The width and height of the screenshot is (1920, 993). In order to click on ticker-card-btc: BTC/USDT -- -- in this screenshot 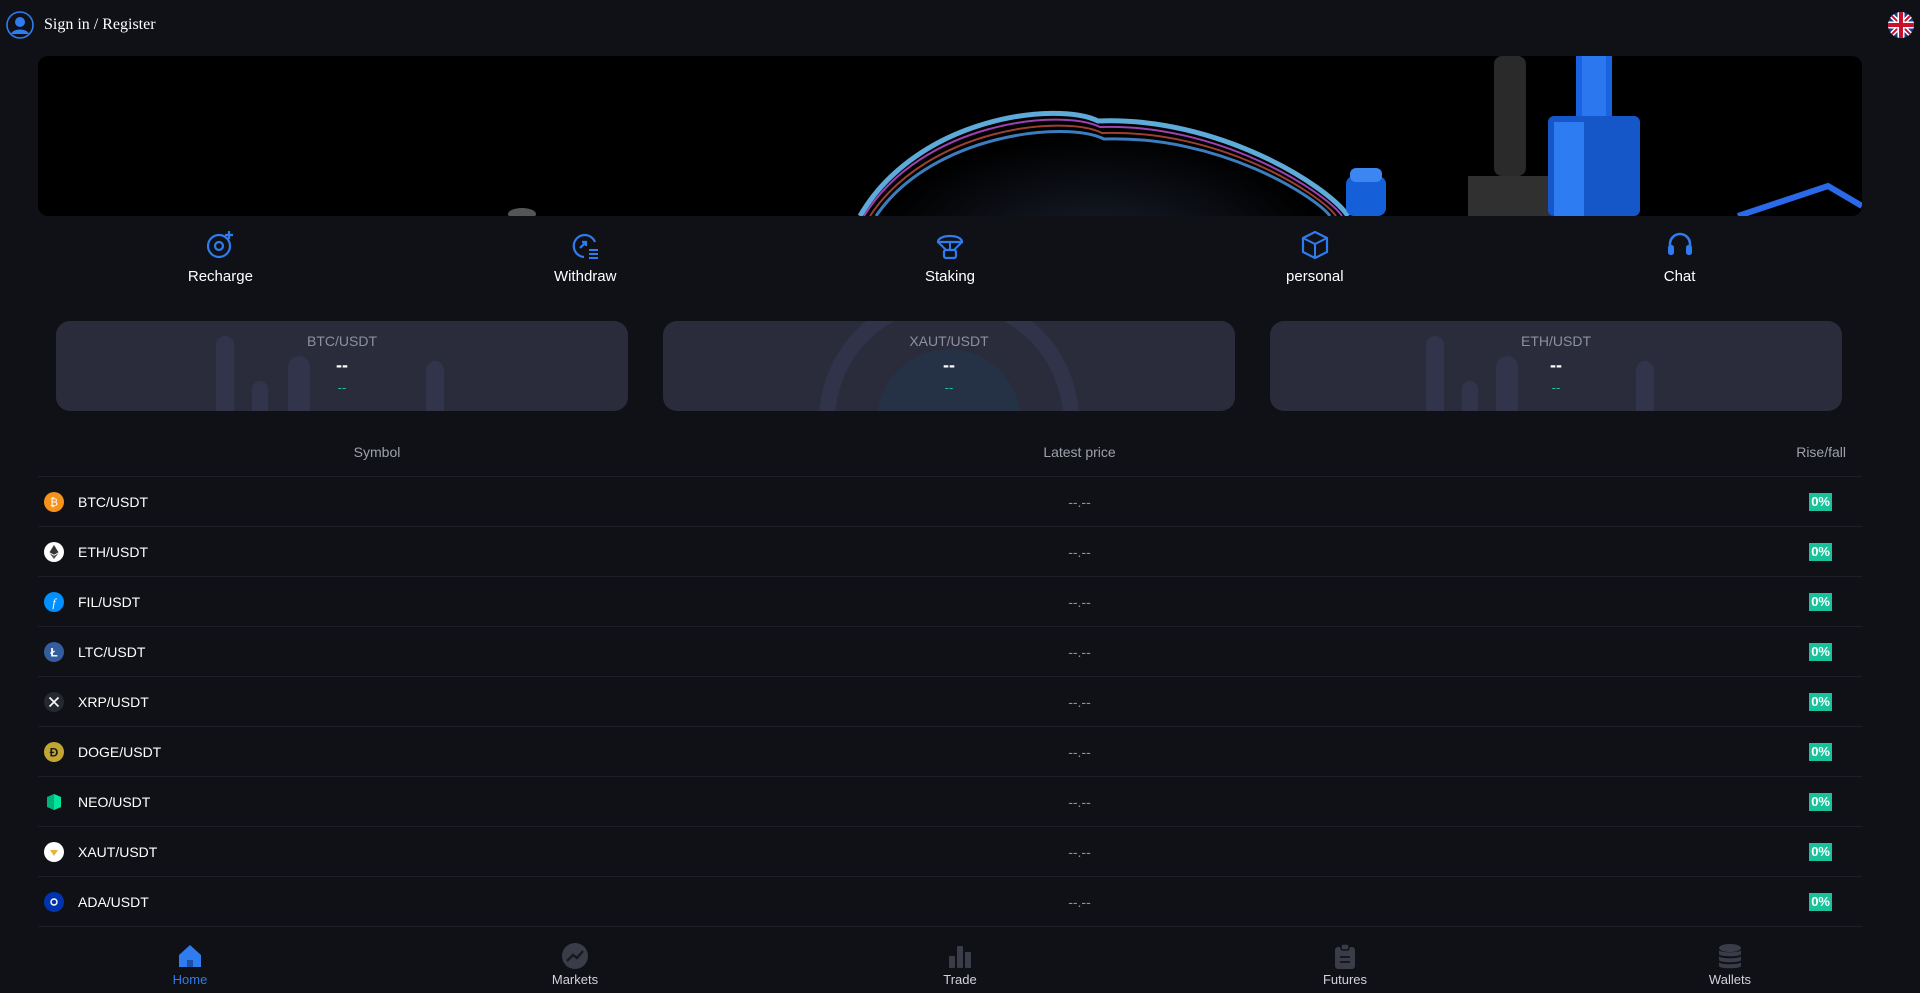, I will do `click(342, 366)`.